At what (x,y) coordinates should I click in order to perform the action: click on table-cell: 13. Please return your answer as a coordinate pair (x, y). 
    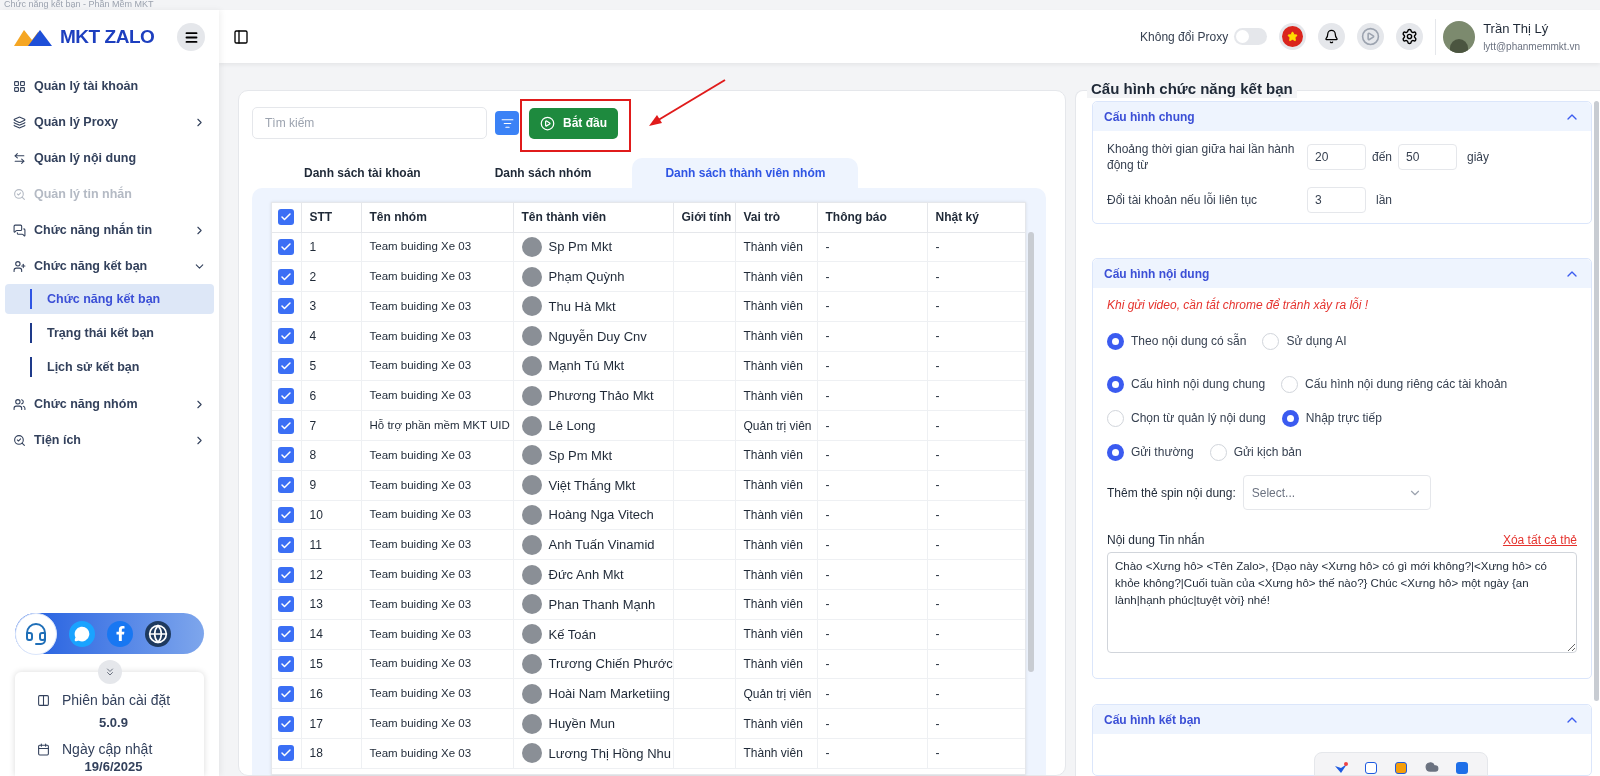
    Looking at the image, I should click on (331, 604).